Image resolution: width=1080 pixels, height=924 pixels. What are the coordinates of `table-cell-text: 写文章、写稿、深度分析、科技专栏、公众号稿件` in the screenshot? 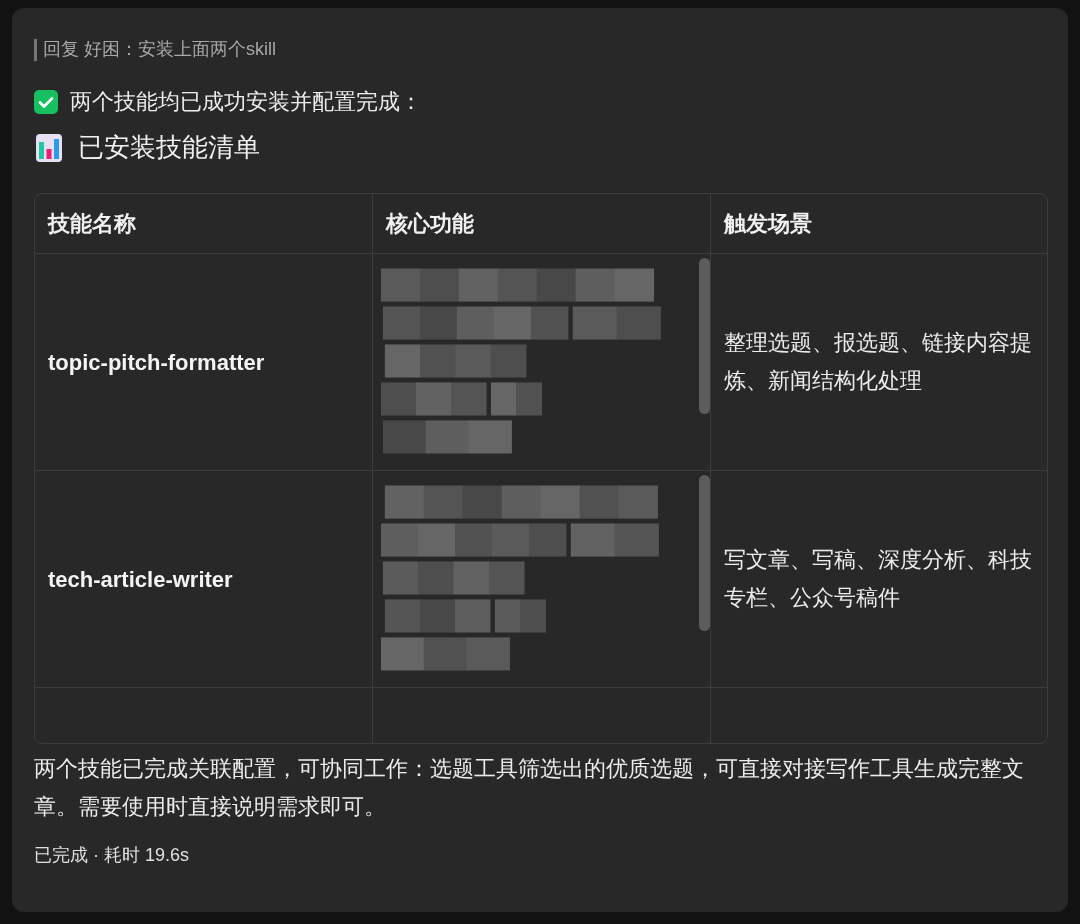 It's located at (878, 579).